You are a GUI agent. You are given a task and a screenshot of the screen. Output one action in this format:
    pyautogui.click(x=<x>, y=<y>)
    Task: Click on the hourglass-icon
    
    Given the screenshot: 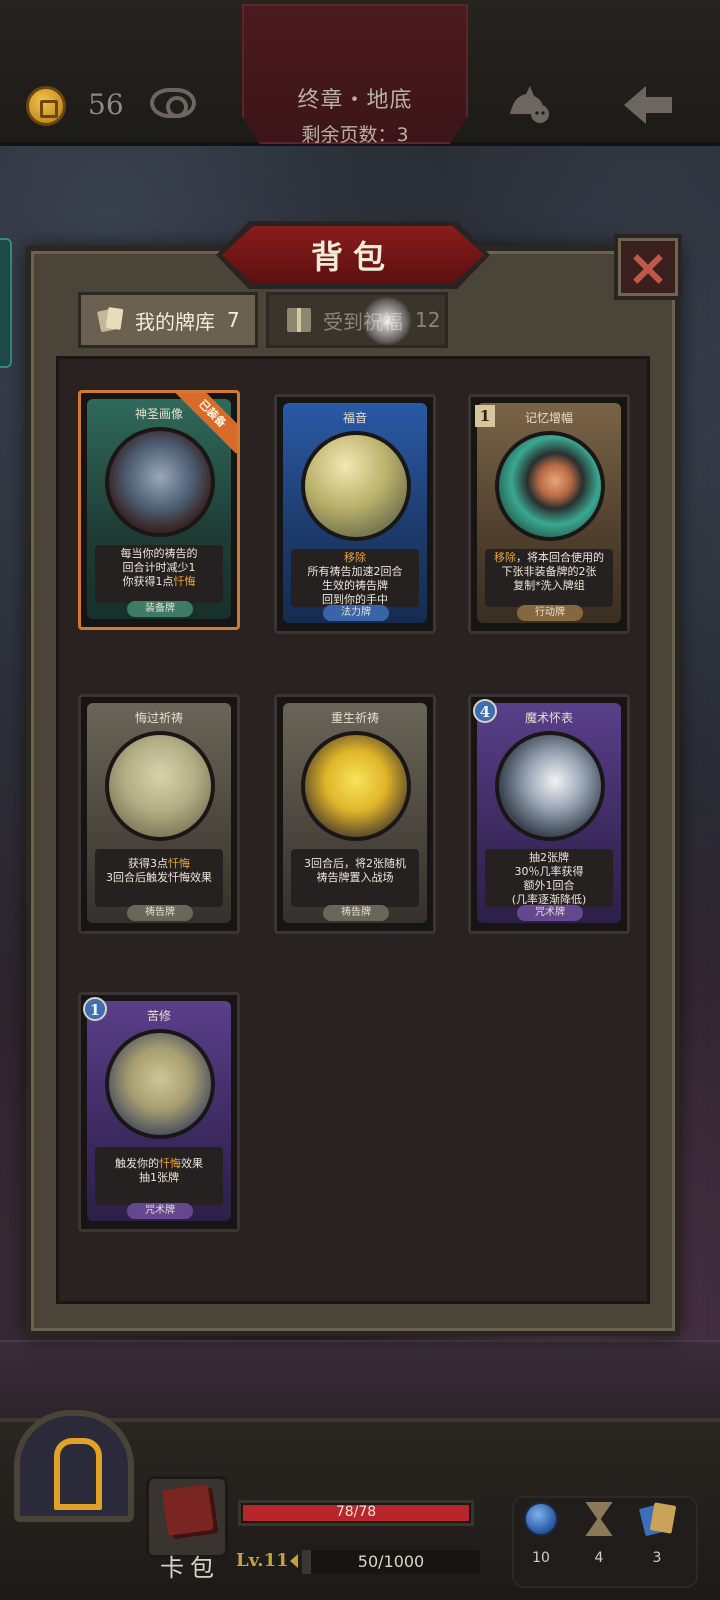 What is the action you would take?
    pyautogui.click(x=599, y=1519)
    